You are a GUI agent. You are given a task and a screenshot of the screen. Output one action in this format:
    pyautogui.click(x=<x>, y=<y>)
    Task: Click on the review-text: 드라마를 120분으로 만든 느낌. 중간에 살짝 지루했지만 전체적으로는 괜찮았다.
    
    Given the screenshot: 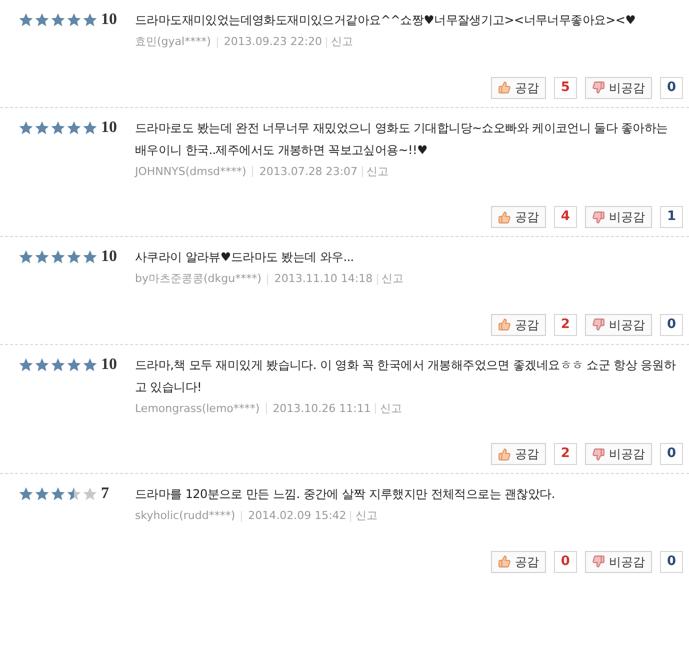 What is the action you would take?
    pyautogui.click(x=345, y=494)
    